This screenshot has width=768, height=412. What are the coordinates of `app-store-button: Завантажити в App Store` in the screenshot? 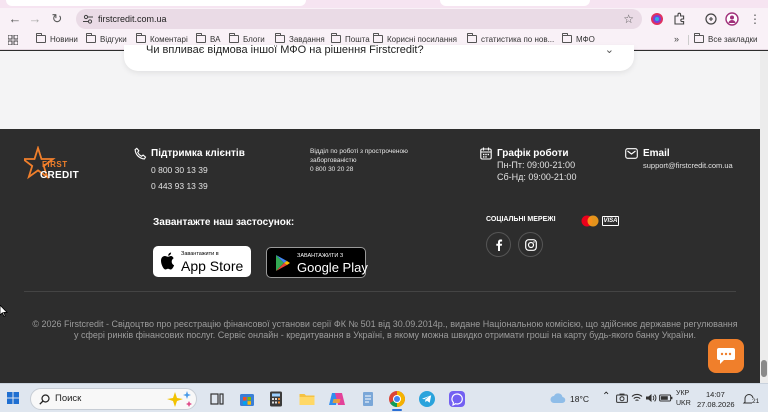 It's located at (202, 261).